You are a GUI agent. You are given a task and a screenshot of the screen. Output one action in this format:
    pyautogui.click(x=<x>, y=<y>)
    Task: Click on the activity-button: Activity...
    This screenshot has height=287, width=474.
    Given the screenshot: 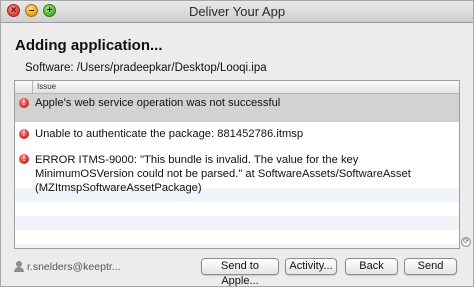 What is the action you would take?
    pyautogui.click(x=311, y=266)
    